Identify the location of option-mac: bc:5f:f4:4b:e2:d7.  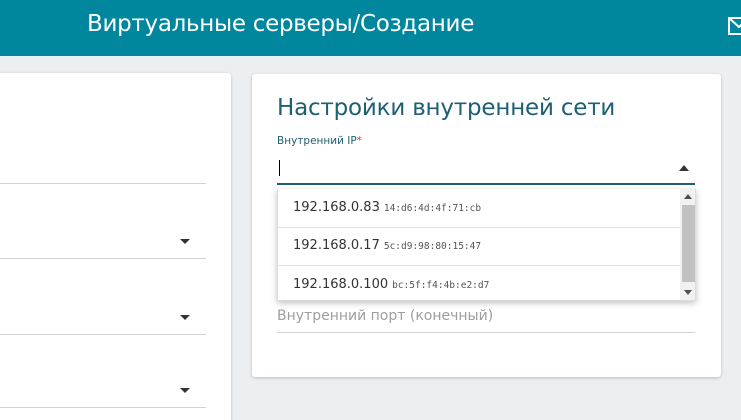
(441, 285).